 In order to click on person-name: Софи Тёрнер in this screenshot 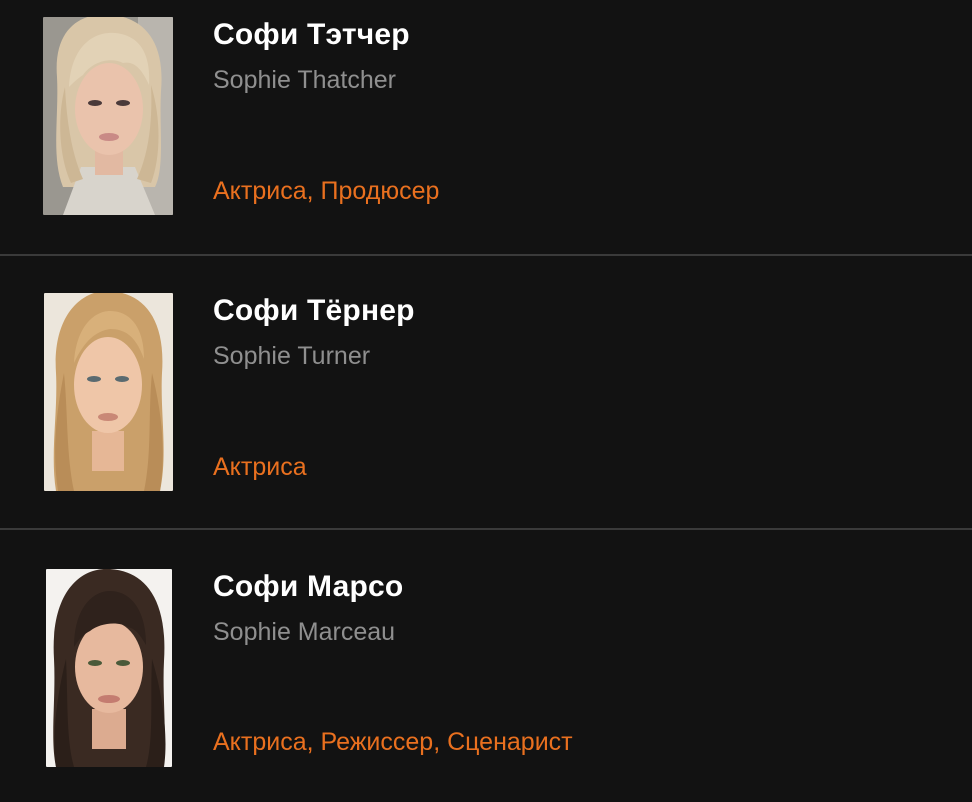, I will do `click(314, 310)`.